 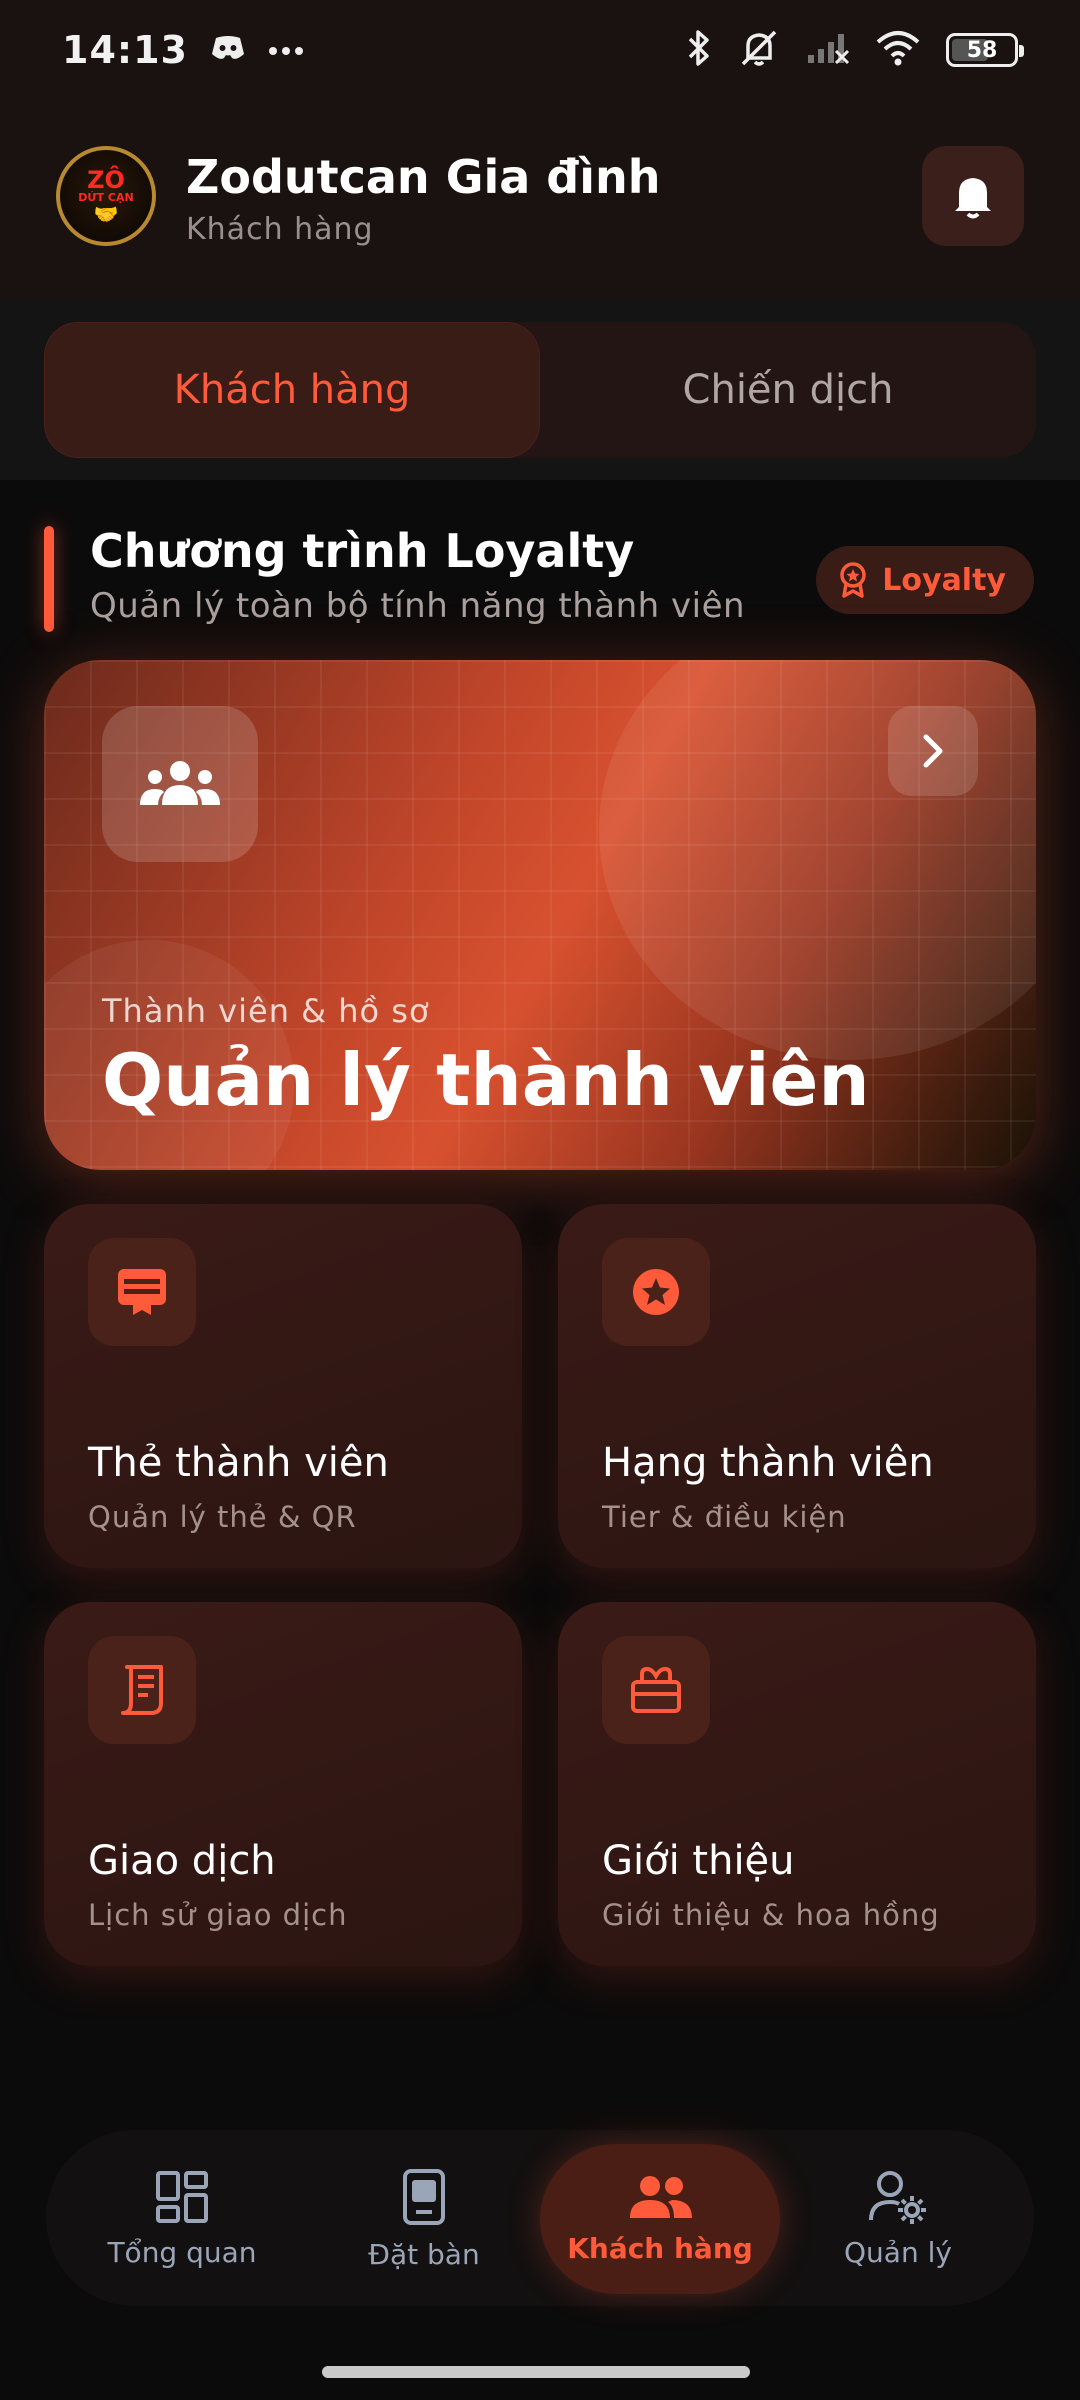 I want to click on member-card-tile: Thẻ thành viên Quản lý thẻ & QR, so click(x=283, y=1386).